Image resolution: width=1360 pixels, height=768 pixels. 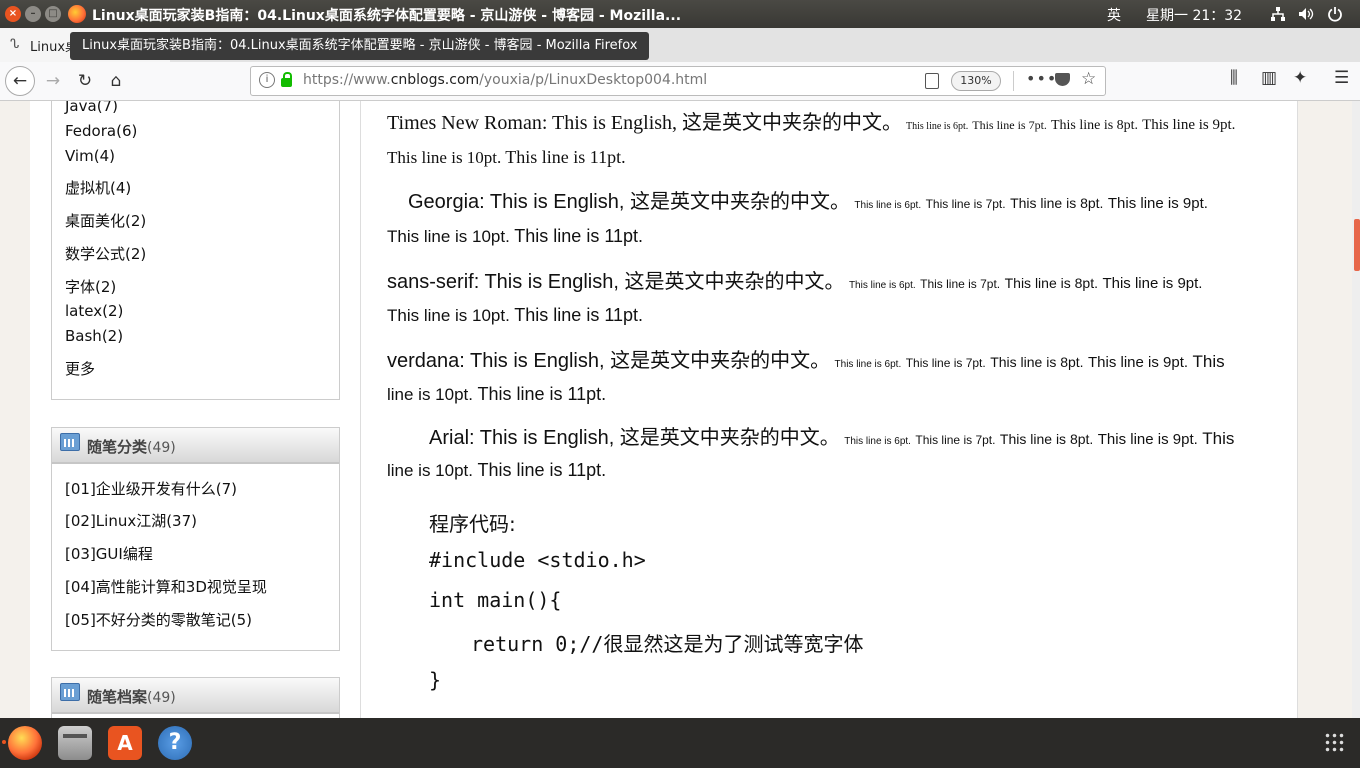 I want to click on tag-link: Java(7), so click(x=91, y=108).